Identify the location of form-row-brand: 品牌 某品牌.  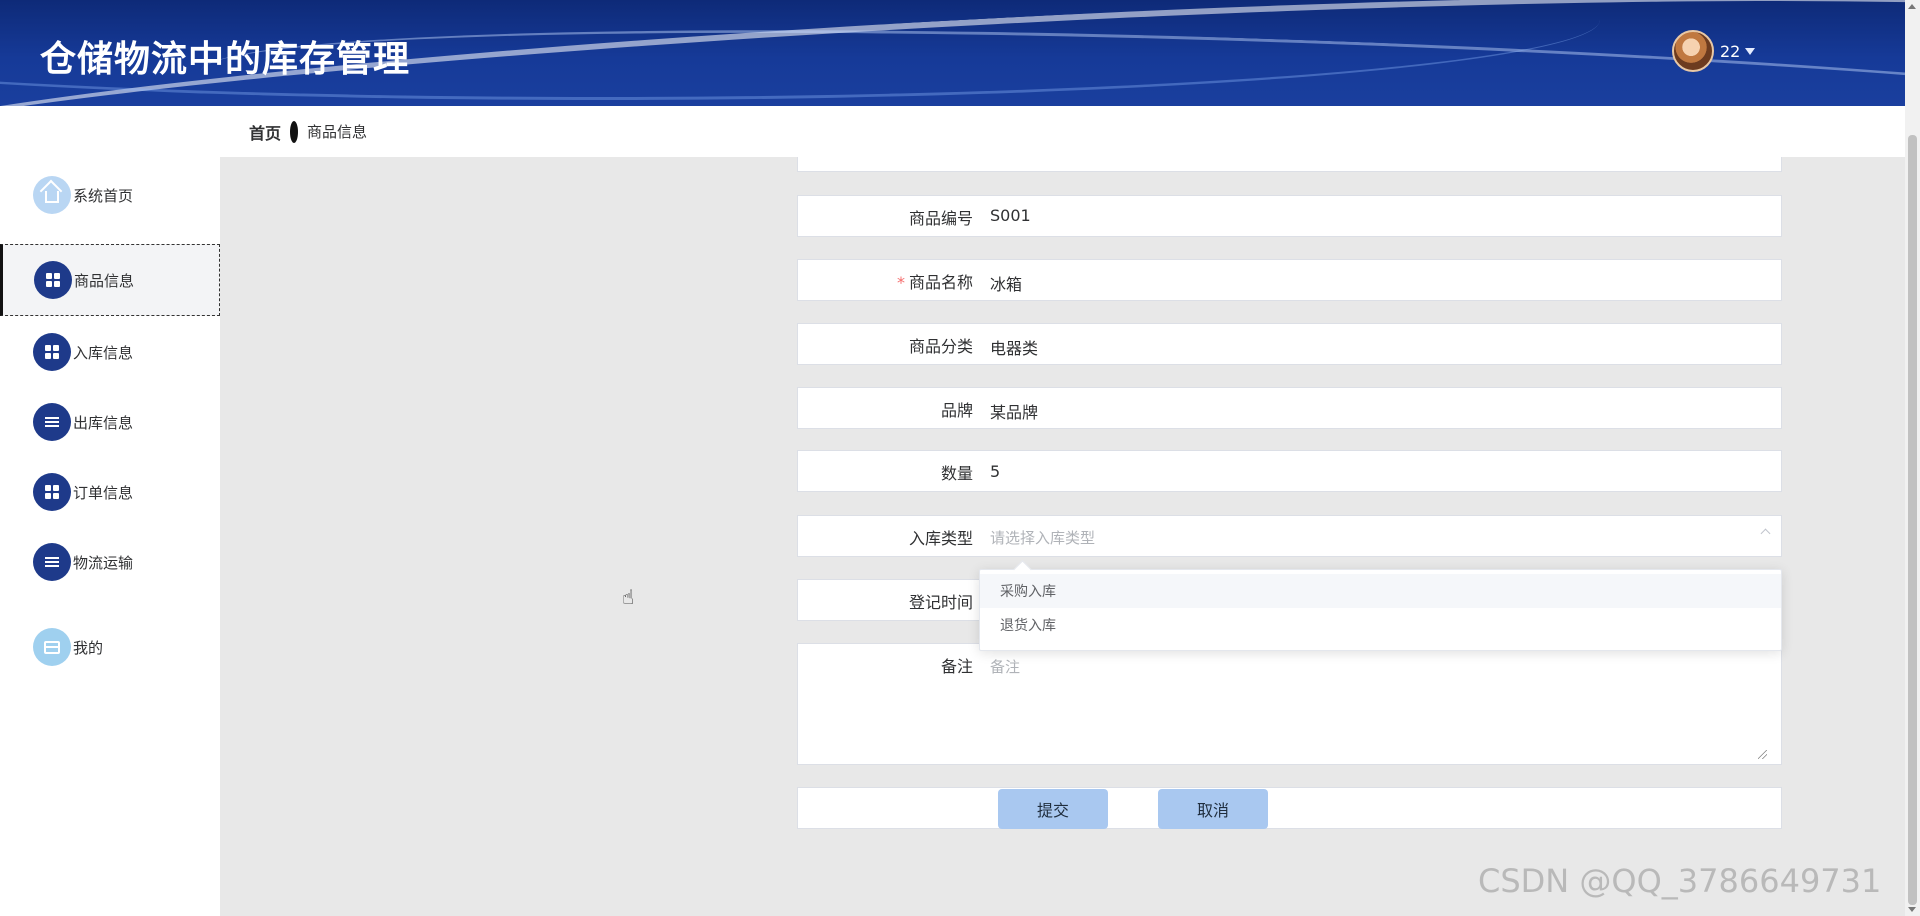
(1289, 408).